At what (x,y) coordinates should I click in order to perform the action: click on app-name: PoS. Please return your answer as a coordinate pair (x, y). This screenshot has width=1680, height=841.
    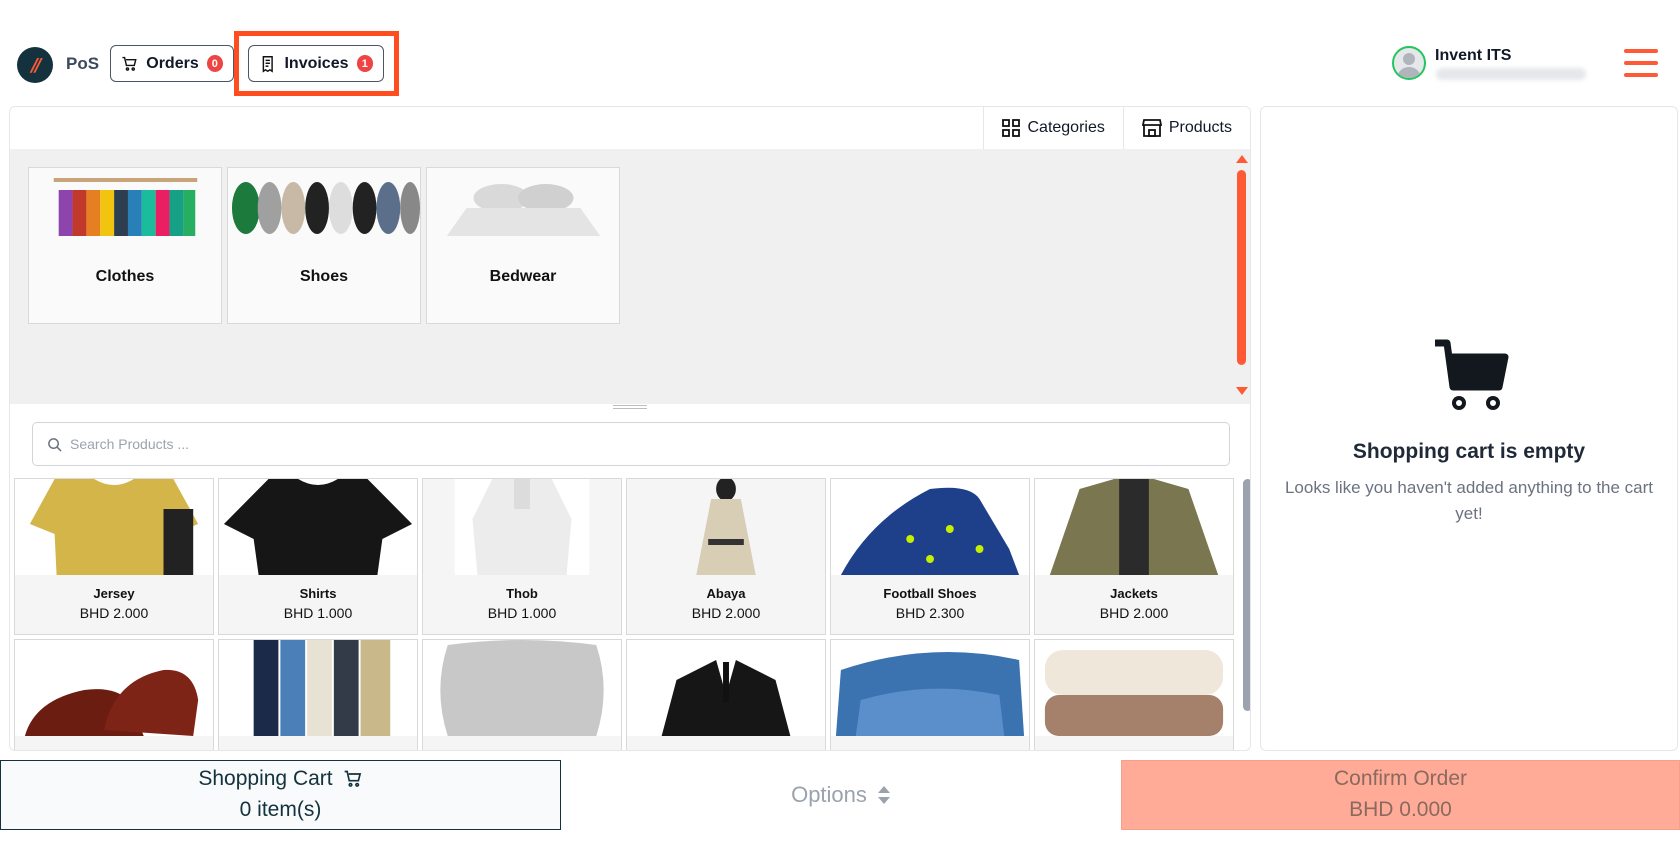
    Looking at the image, I should click on (83, 63).